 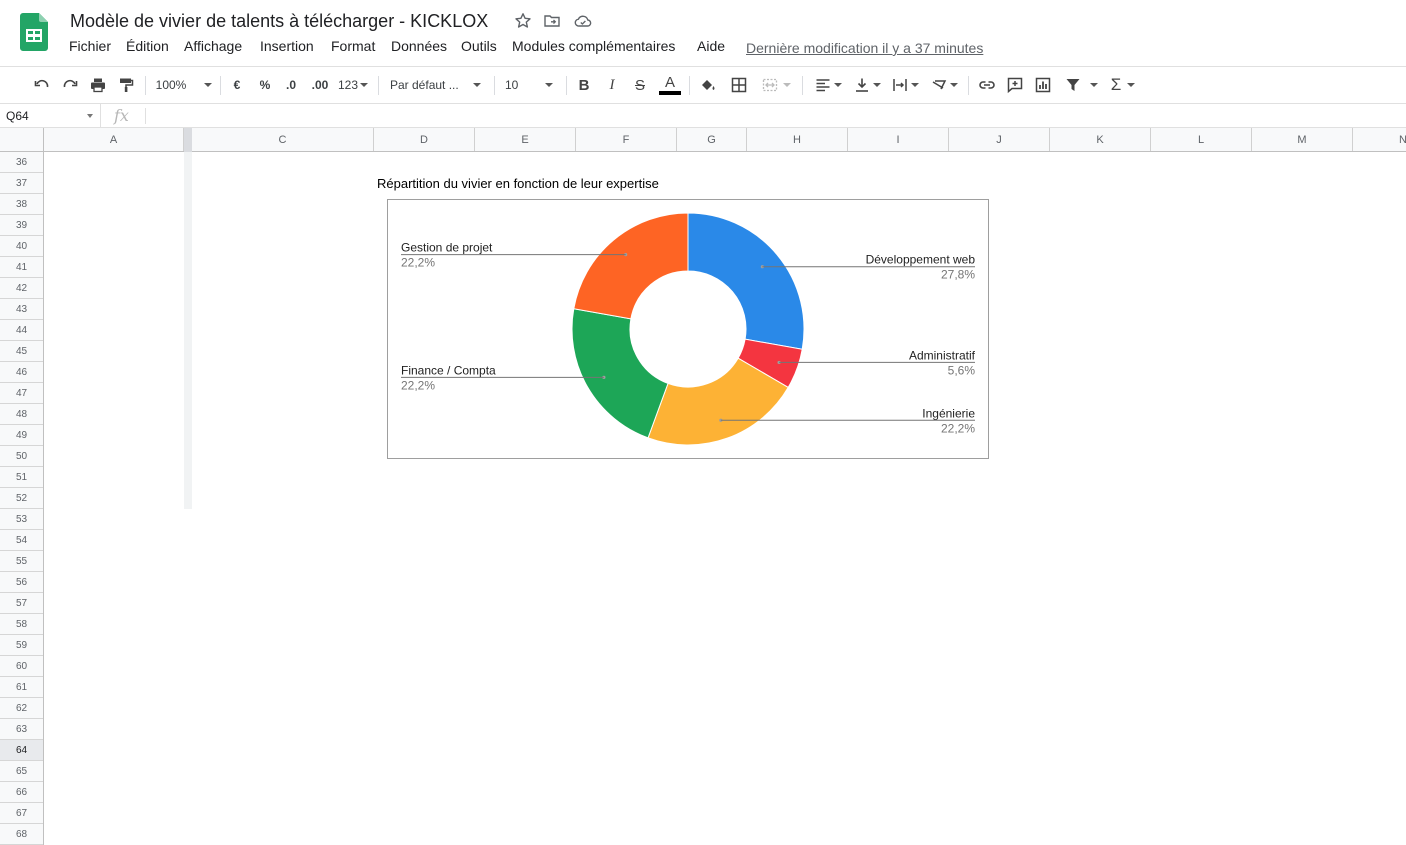 I want to click on filter-button, so click(x=1081, y=85).